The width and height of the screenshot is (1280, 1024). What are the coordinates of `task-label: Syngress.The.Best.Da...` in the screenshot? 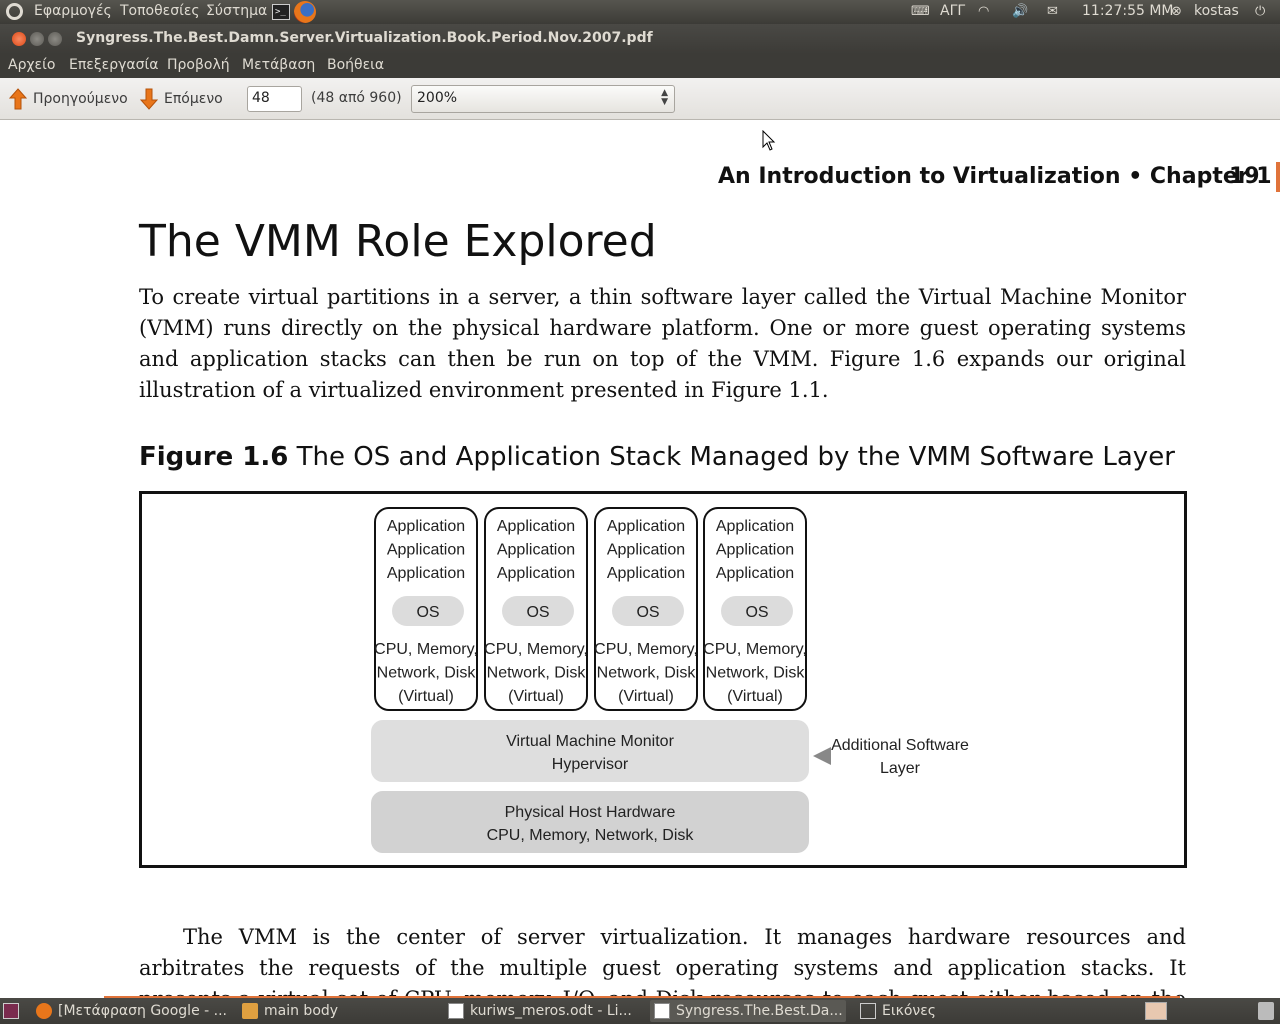 It's located at (759, 1011).